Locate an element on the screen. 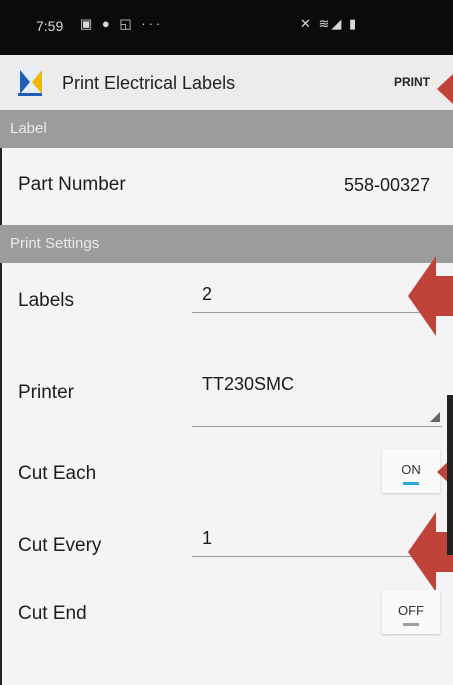 The width and height of the screenshot is (453, 685). labels-label: Labels is located at coordinates (46, 300).